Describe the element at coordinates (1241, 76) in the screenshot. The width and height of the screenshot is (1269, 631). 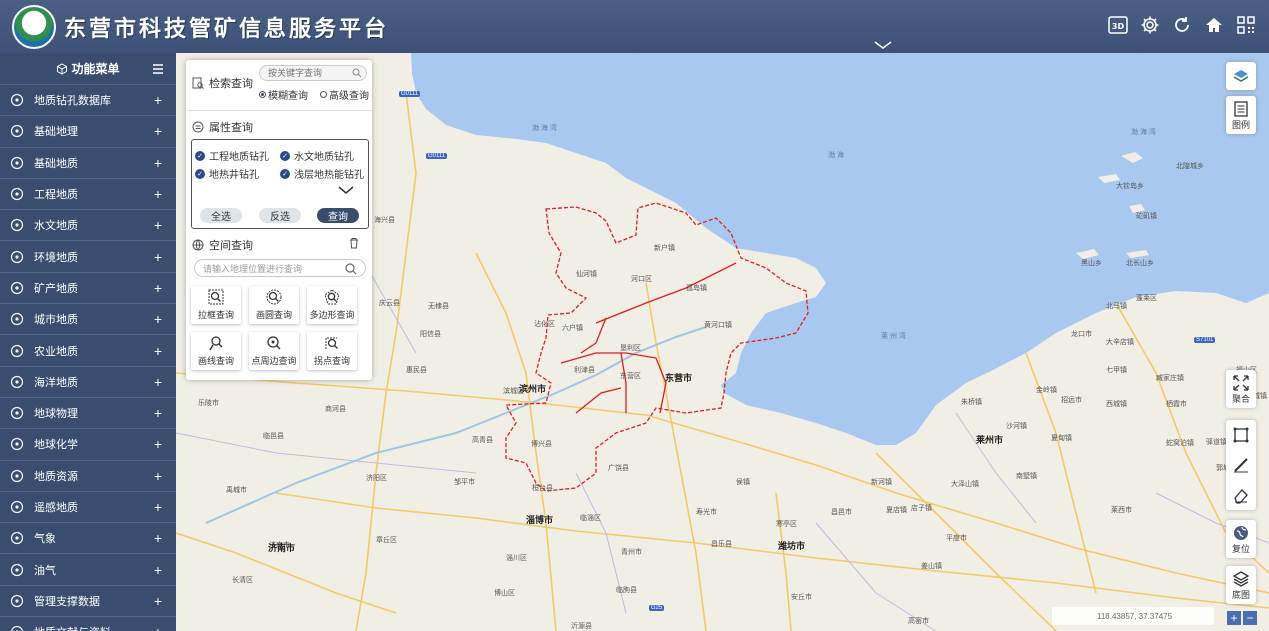
I see `layers-3d-button` at that location.